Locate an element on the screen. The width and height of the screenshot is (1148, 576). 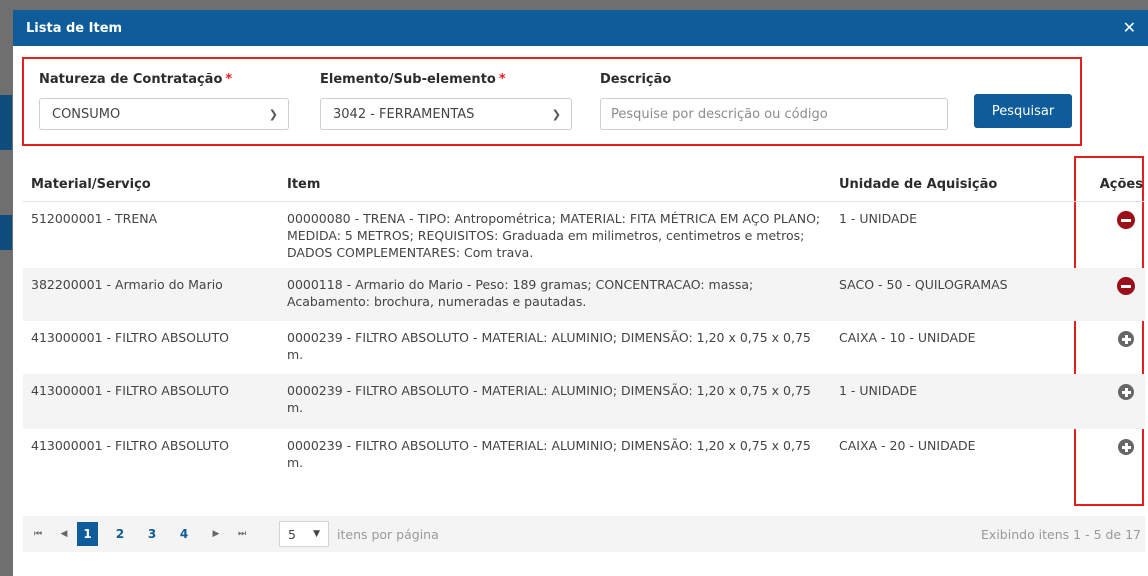
page-4-button: 4 is located at coordinates (184, 534).